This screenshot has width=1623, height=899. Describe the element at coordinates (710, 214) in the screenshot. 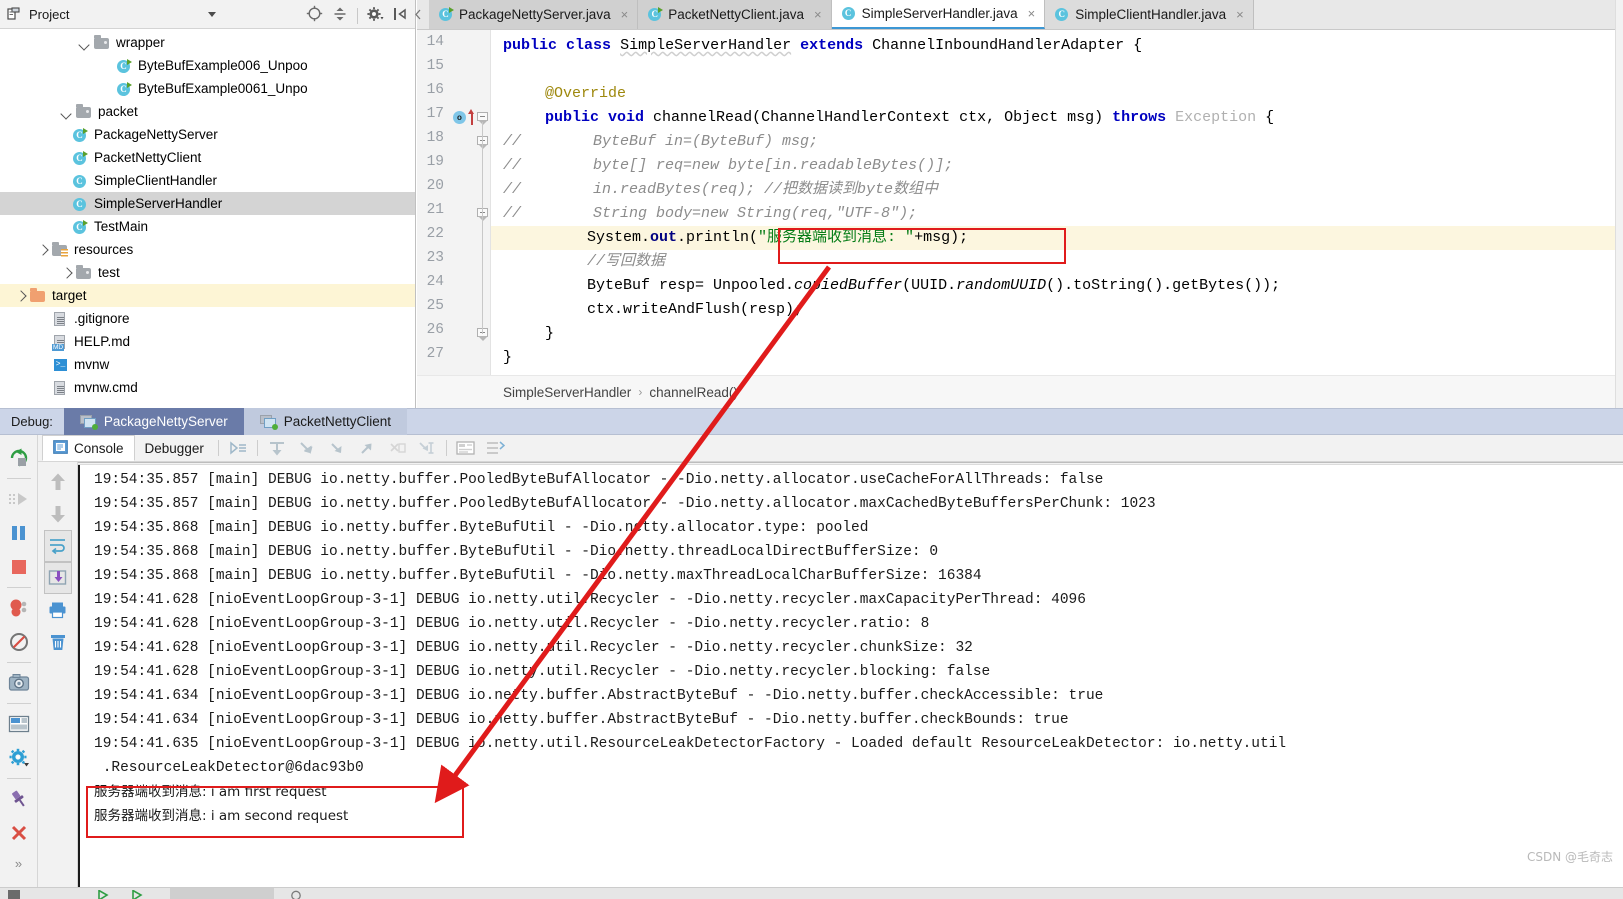

I see `code-line: // String body=new String(req,"UTF-8");` at that location.